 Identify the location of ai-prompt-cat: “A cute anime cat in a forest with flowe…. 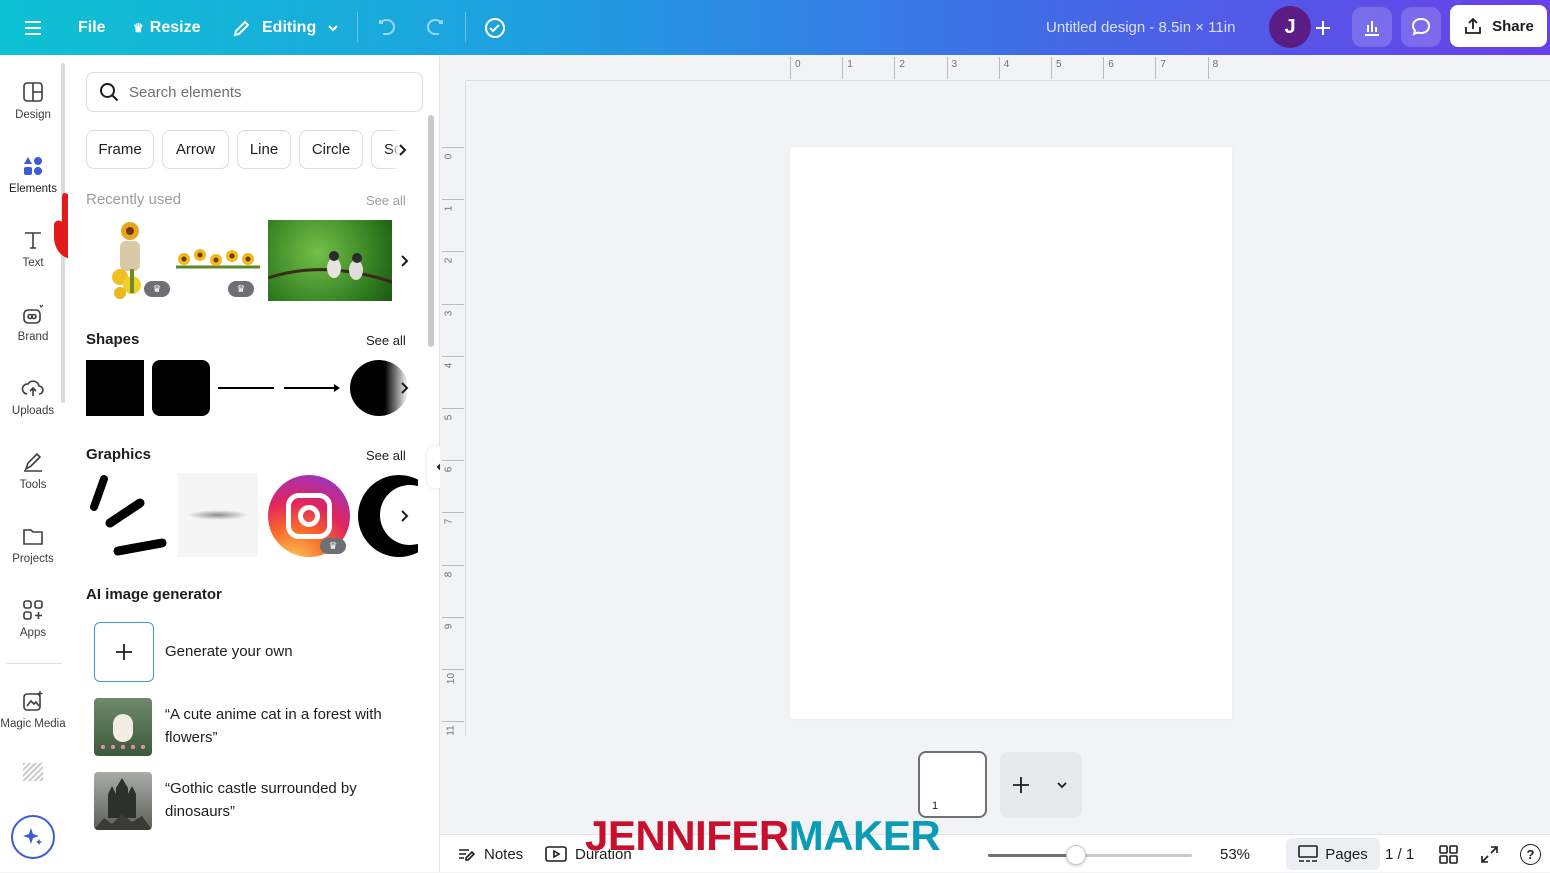
(254, 727).